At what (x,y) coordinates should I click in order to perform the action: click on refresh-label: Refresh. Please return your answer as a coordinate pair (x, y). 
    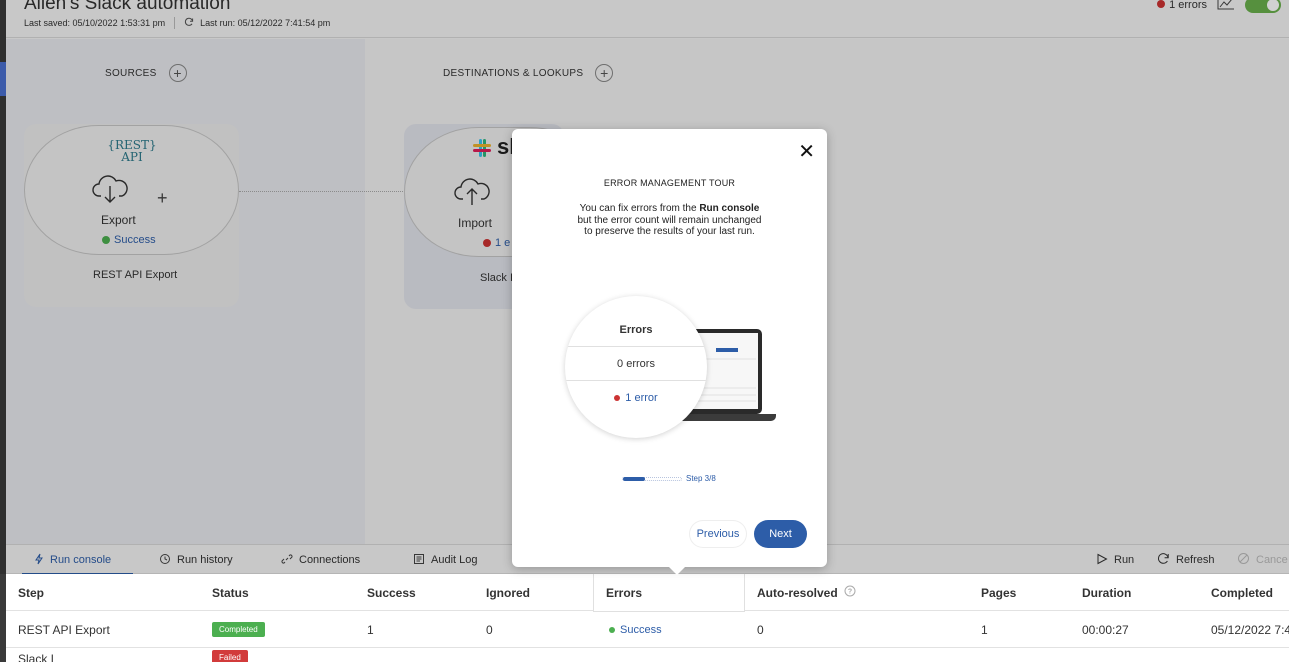
    Looking at the image, I should click on (1195, 560).